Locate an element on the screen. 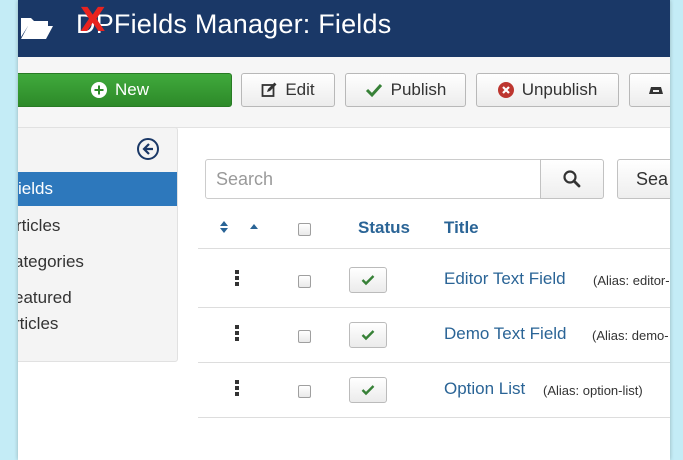 The height and width of the screenshot is (460, 683). folder-open-icon is located at coordinates (37, 28).